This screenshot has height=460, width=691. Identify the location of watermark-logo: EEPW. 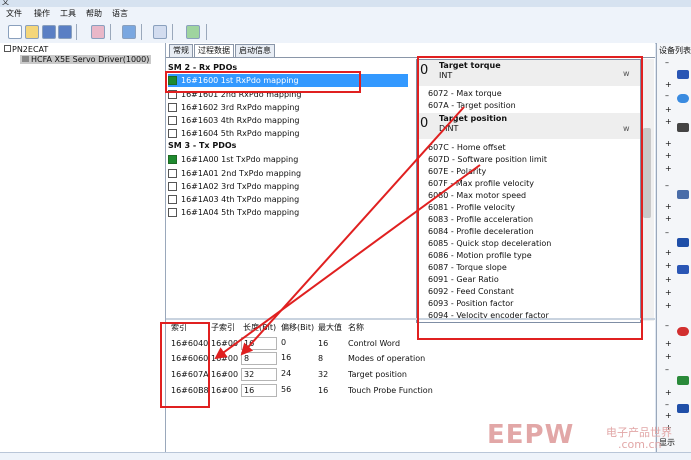
(531, 435).